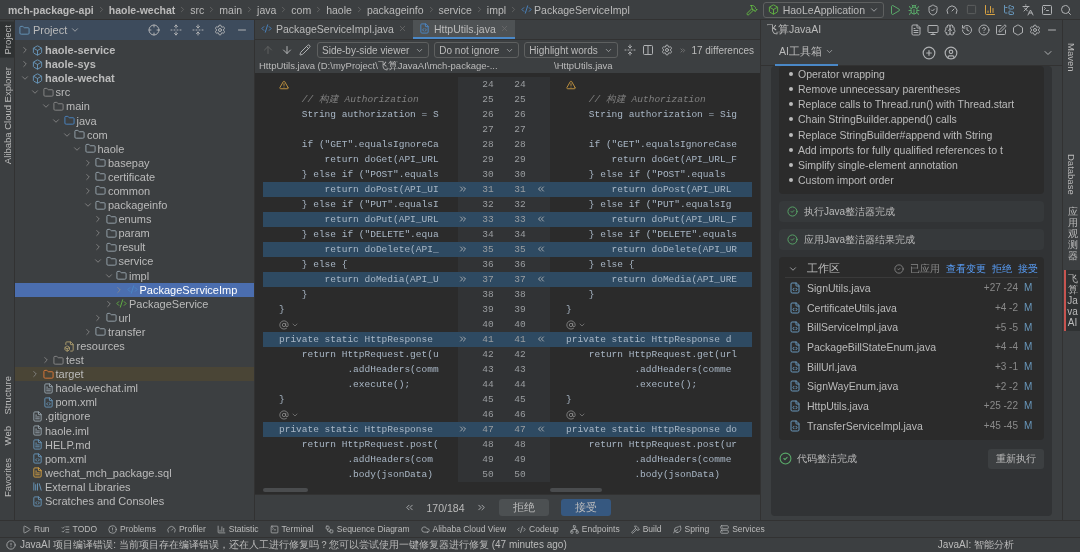 This screenshot has height=552, width=1080. Describe the element at coordinates (134, 416) in the screenshot. I see `tree-item: .gitignore` at that location.